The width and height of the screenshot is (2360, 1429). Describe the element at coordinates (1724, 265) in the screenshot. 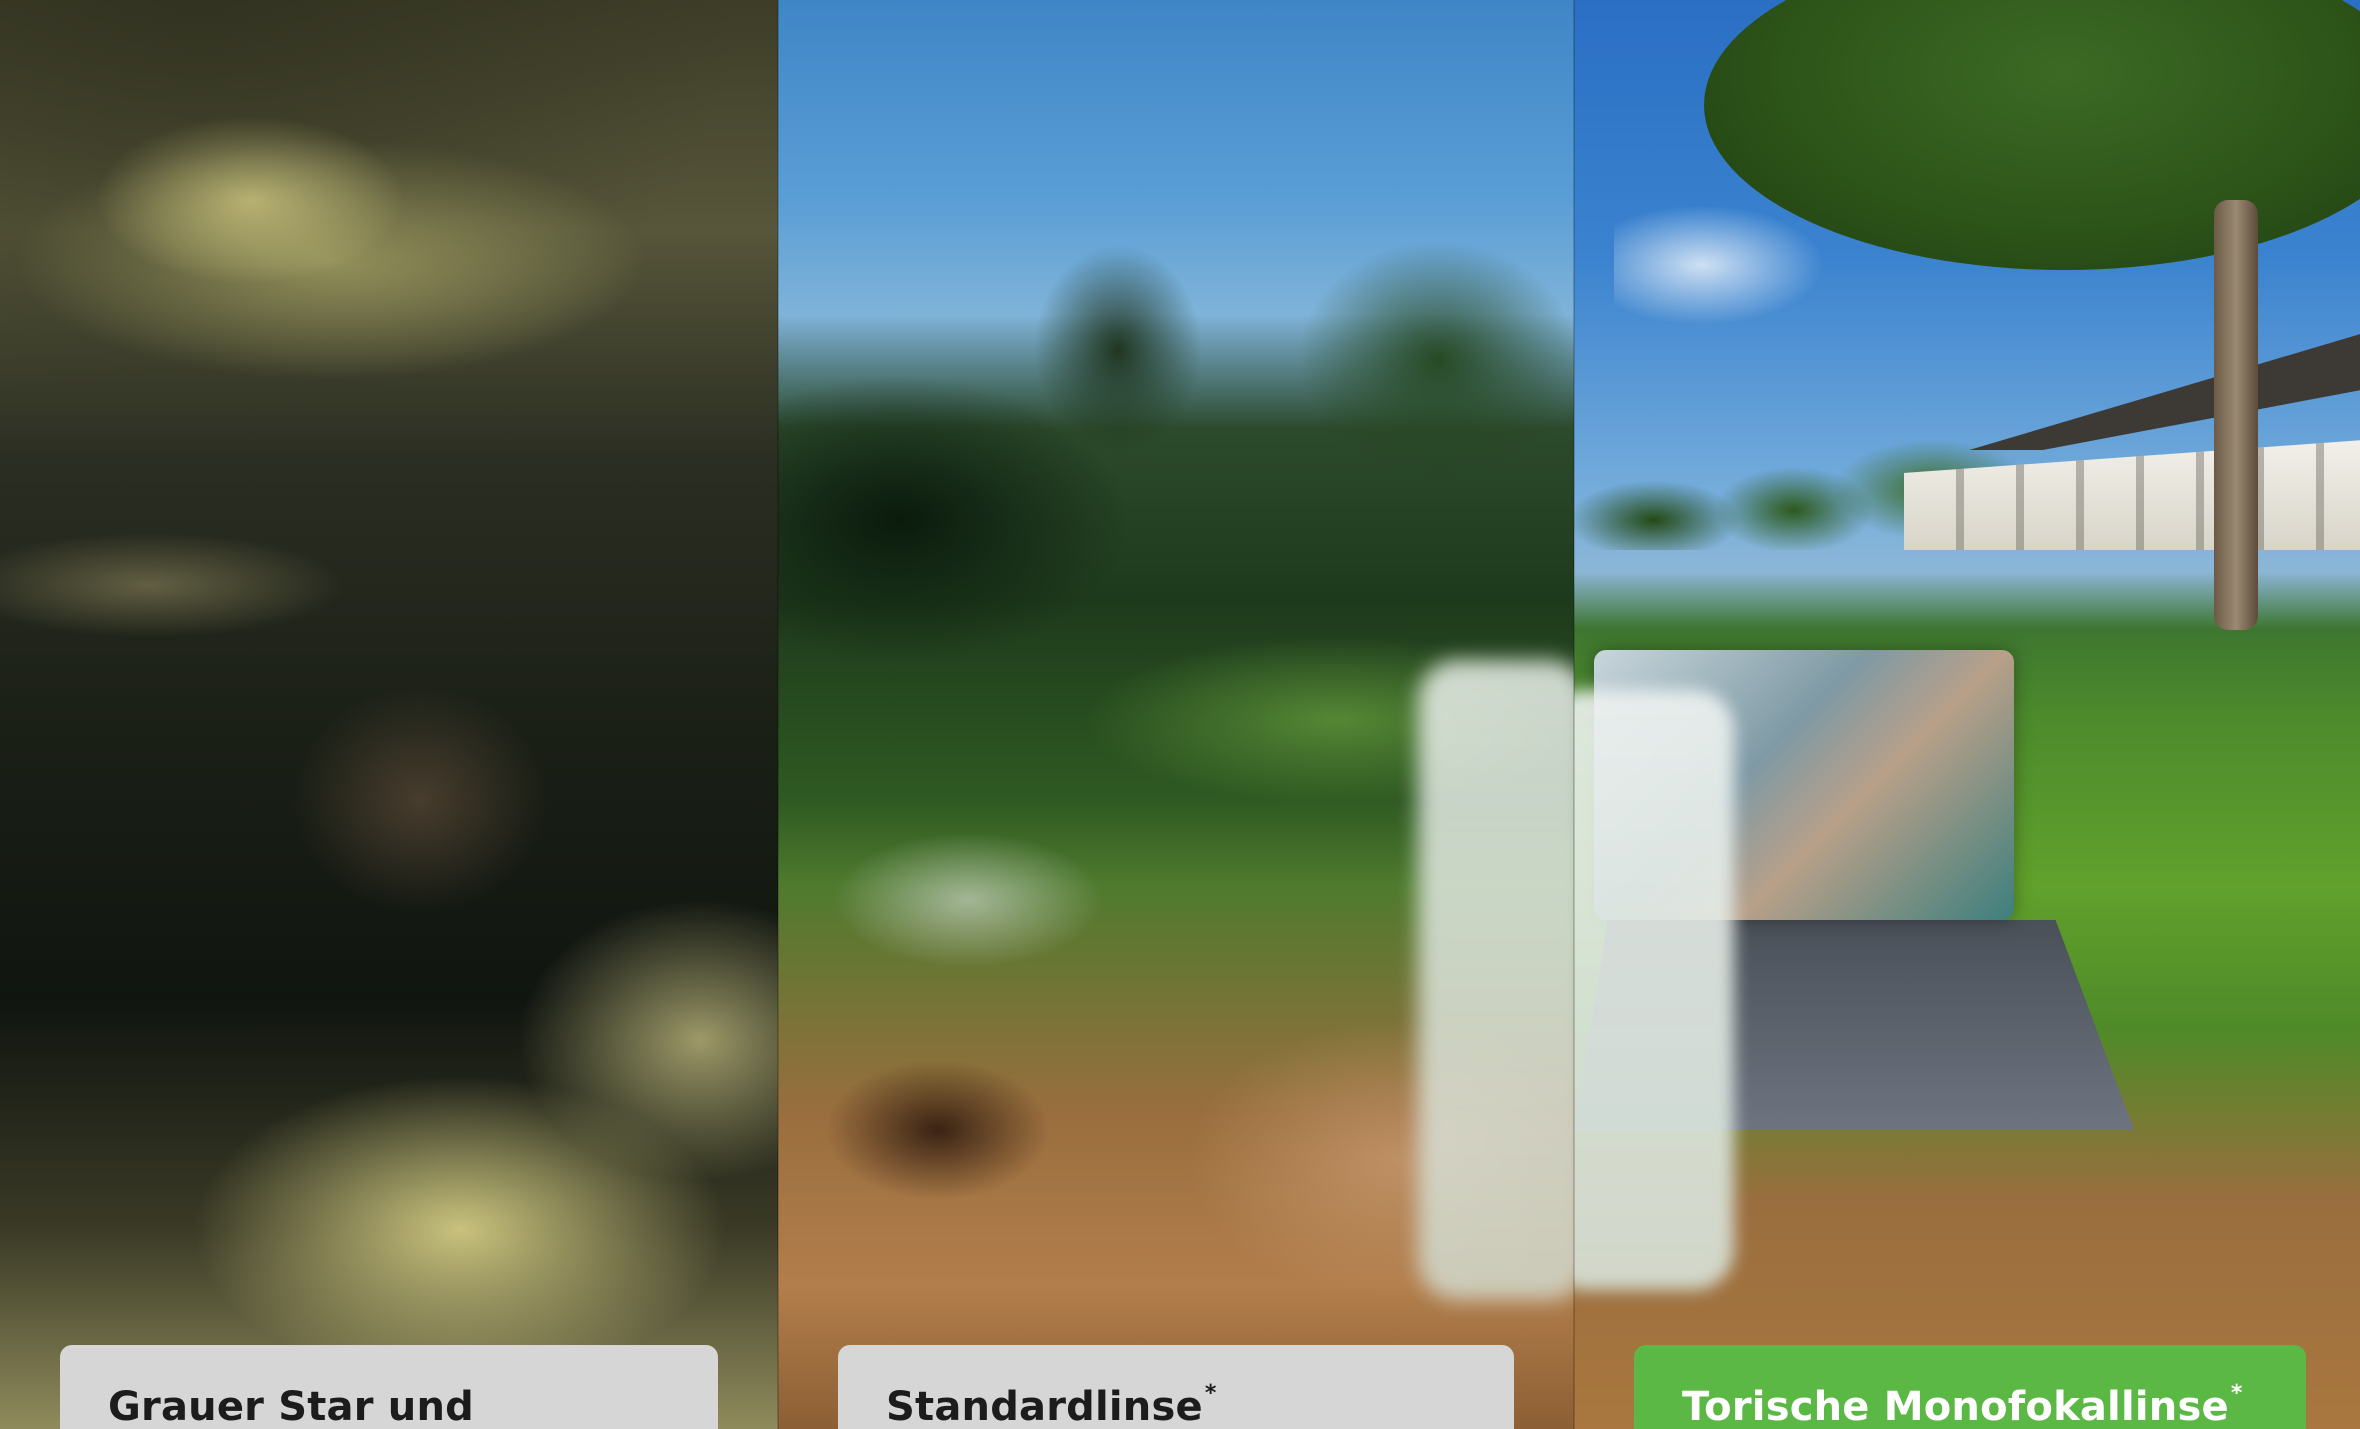

I see `sky-cloud` at that location.